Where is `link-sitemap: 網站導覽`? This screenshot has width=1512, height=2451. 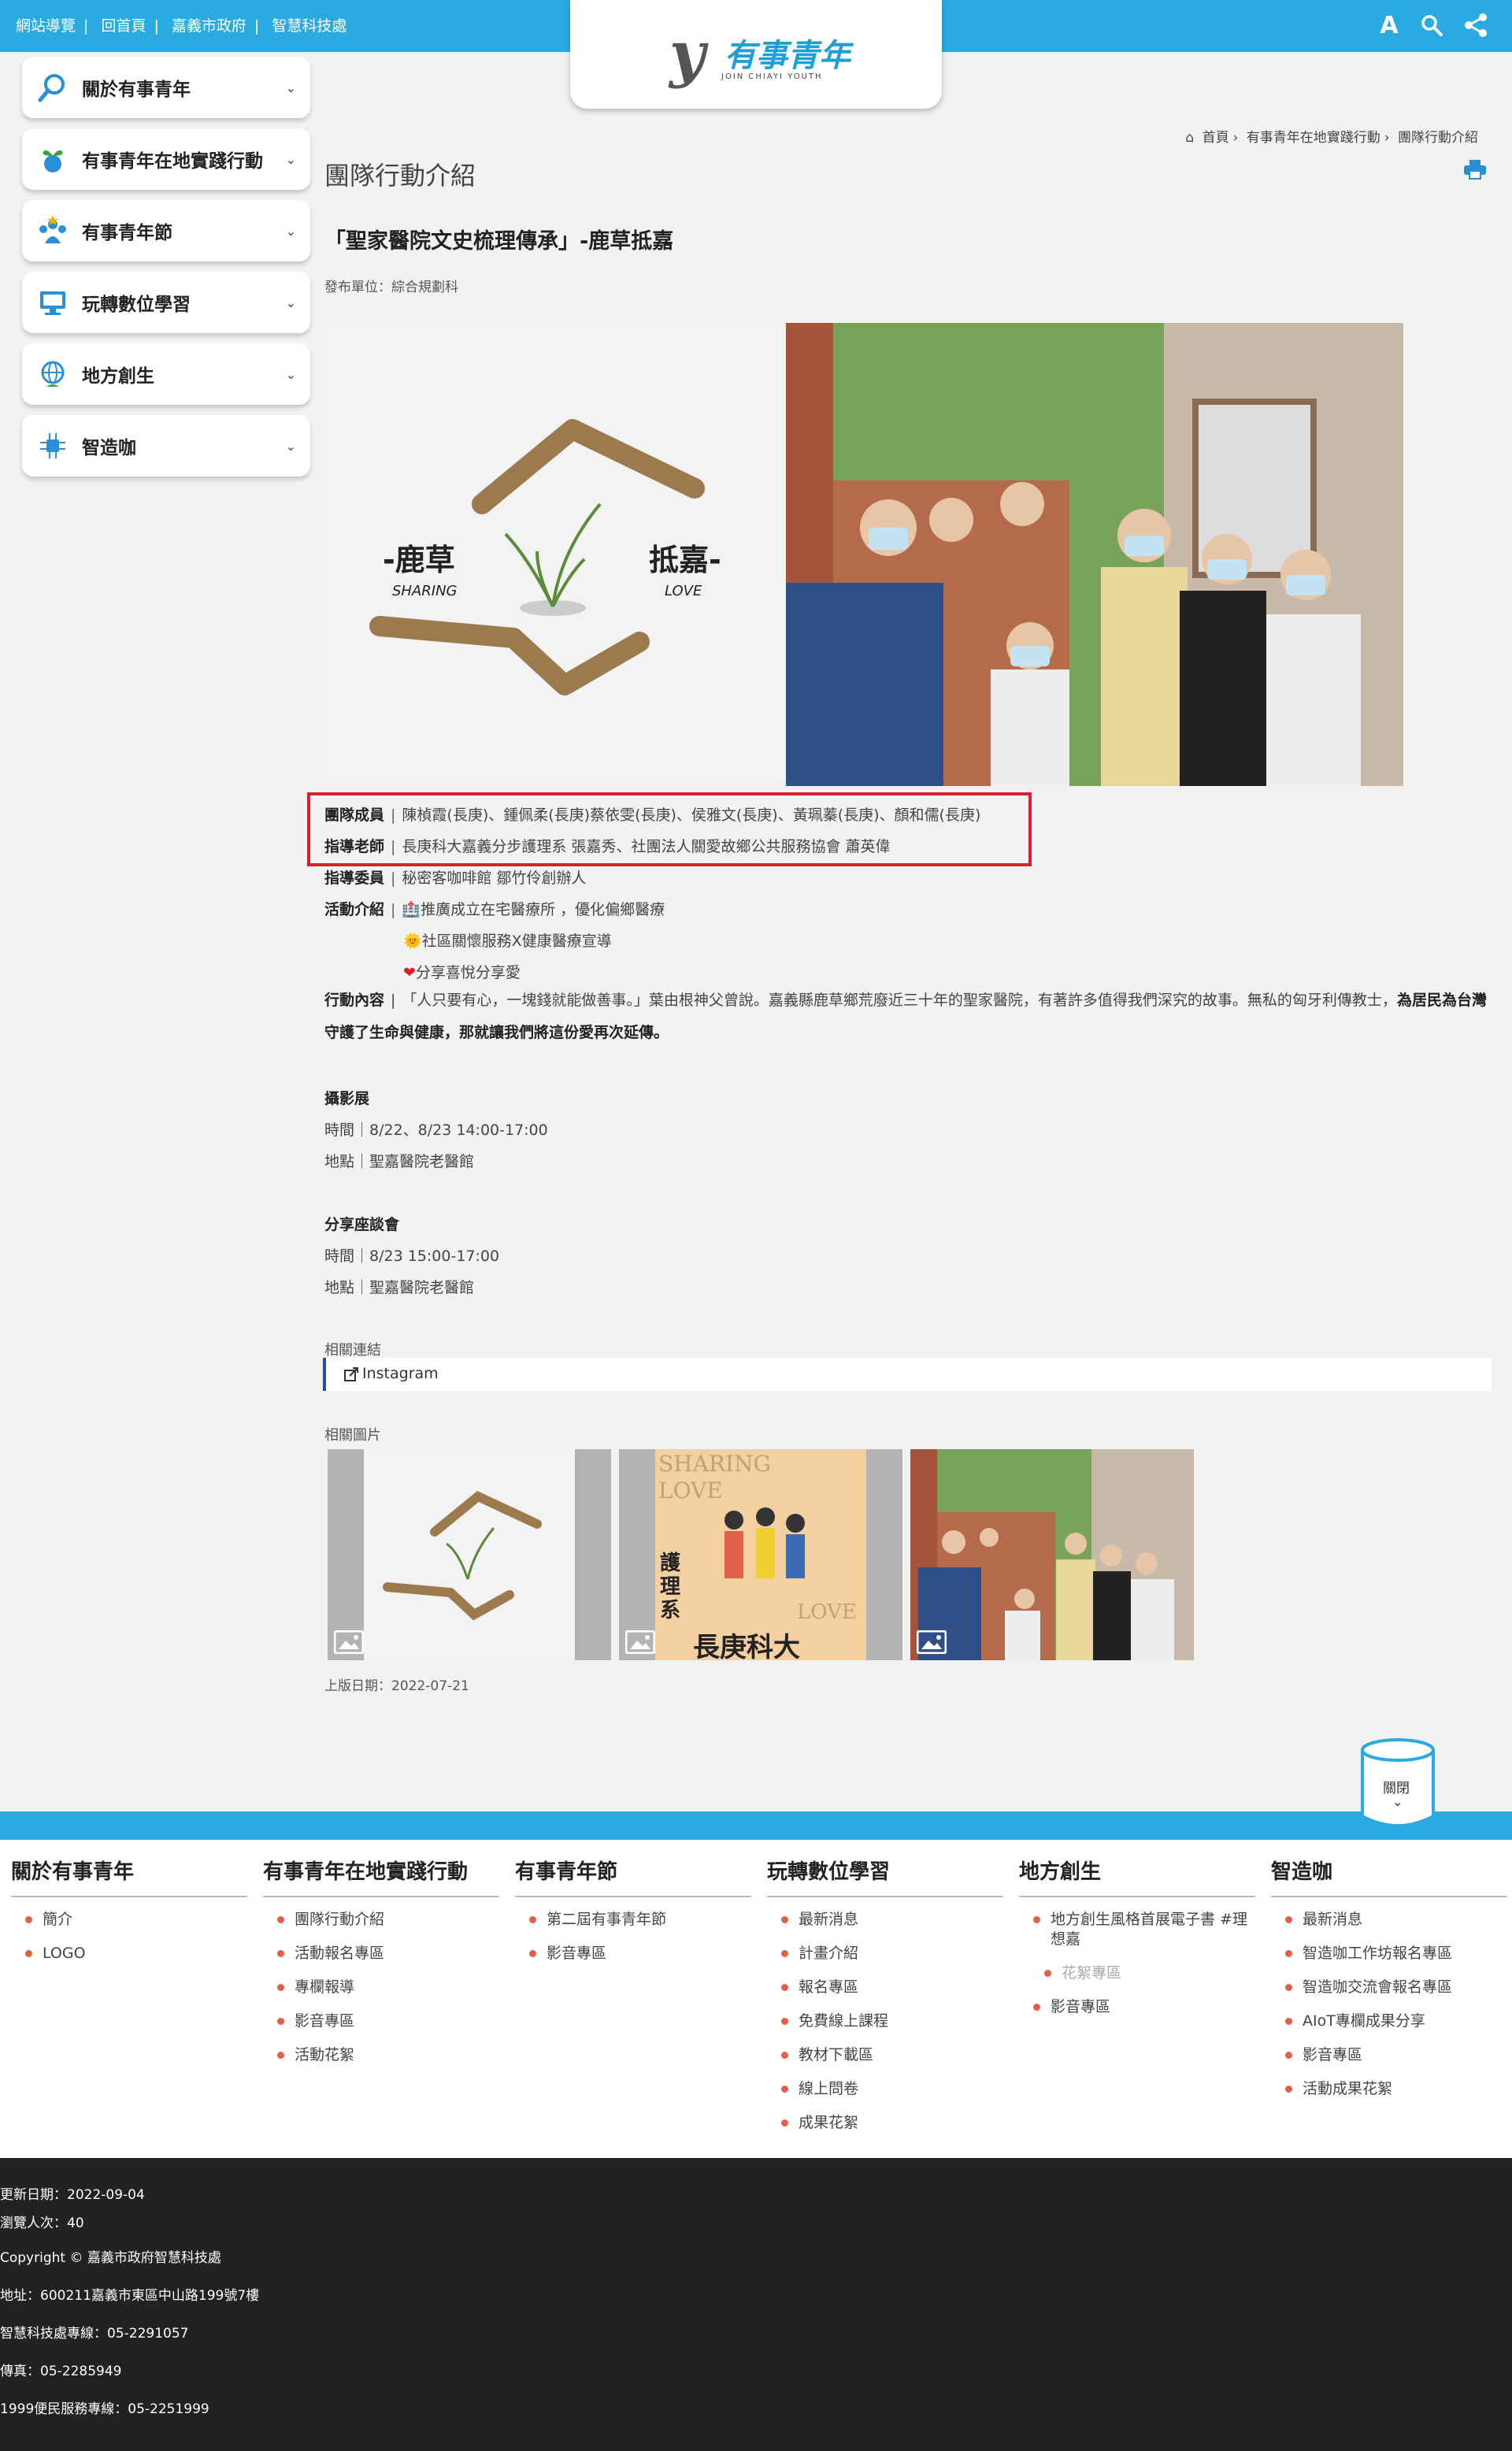
link-sitemap: 網站導覽 is located at coordinates (46, 26).